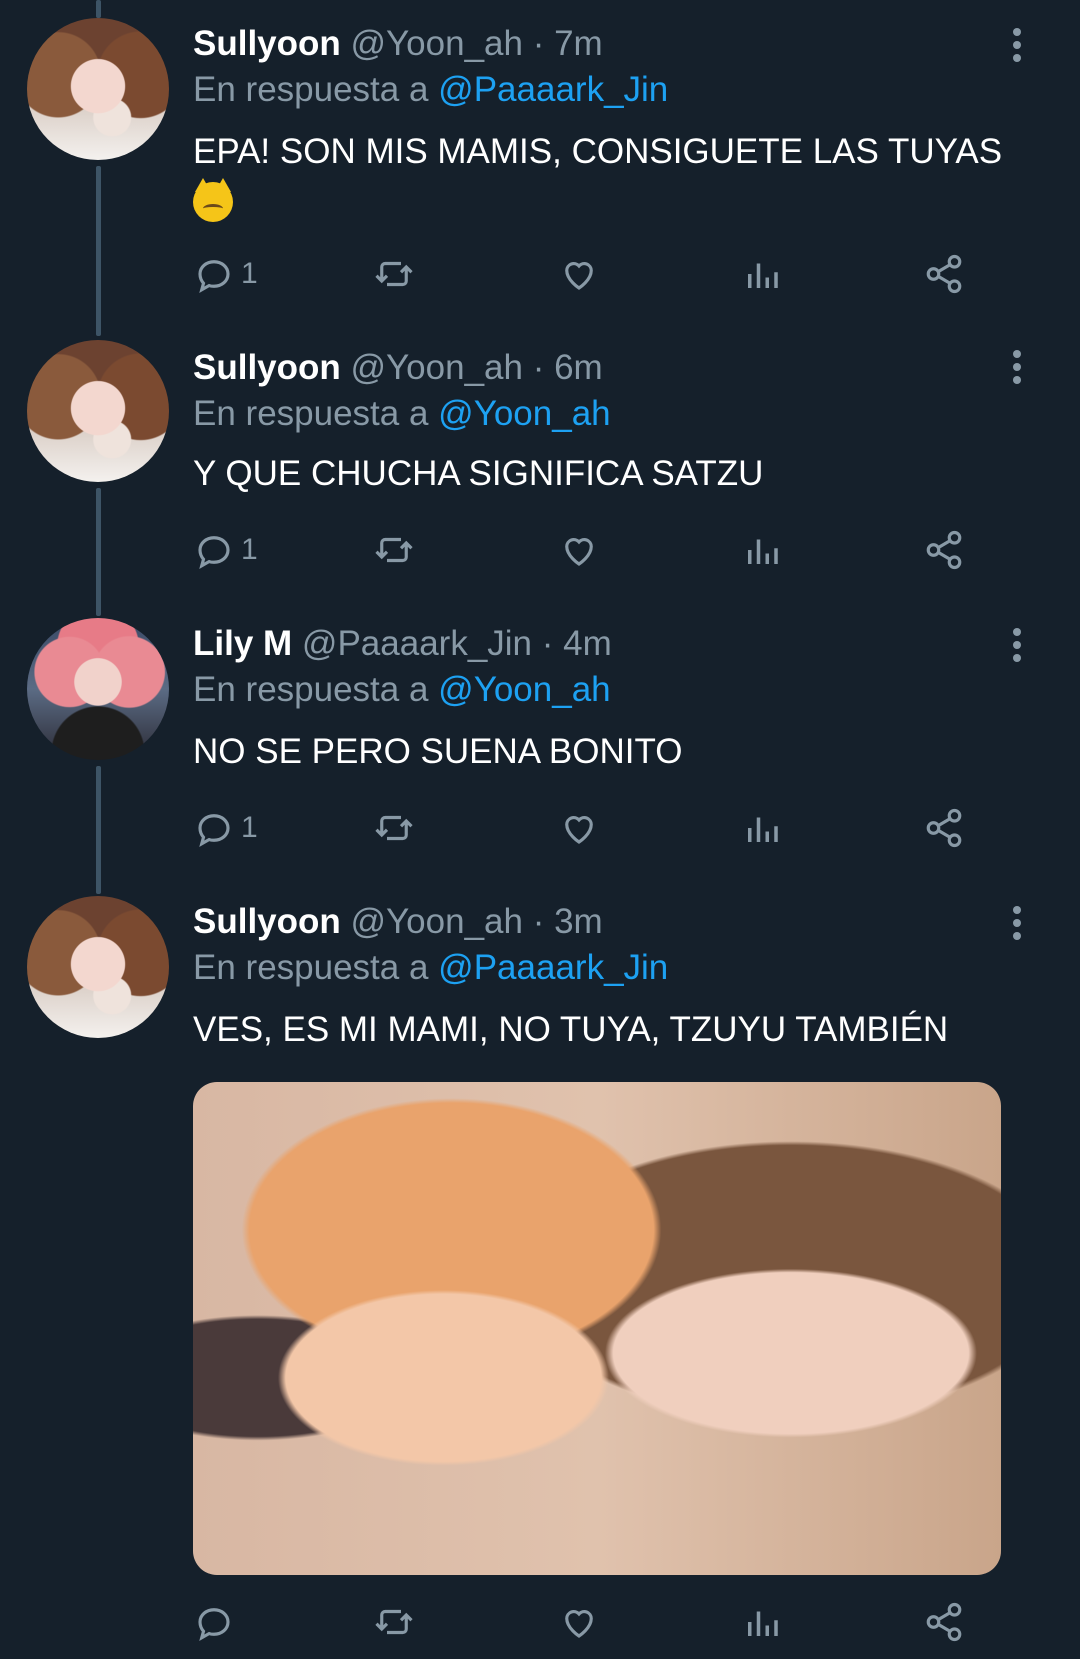  What do you see at coordinates (477, 367) in the screenshot?
I see `handle-and-time: @Yoon_ah · 6m` at bounding box center [477, 367].